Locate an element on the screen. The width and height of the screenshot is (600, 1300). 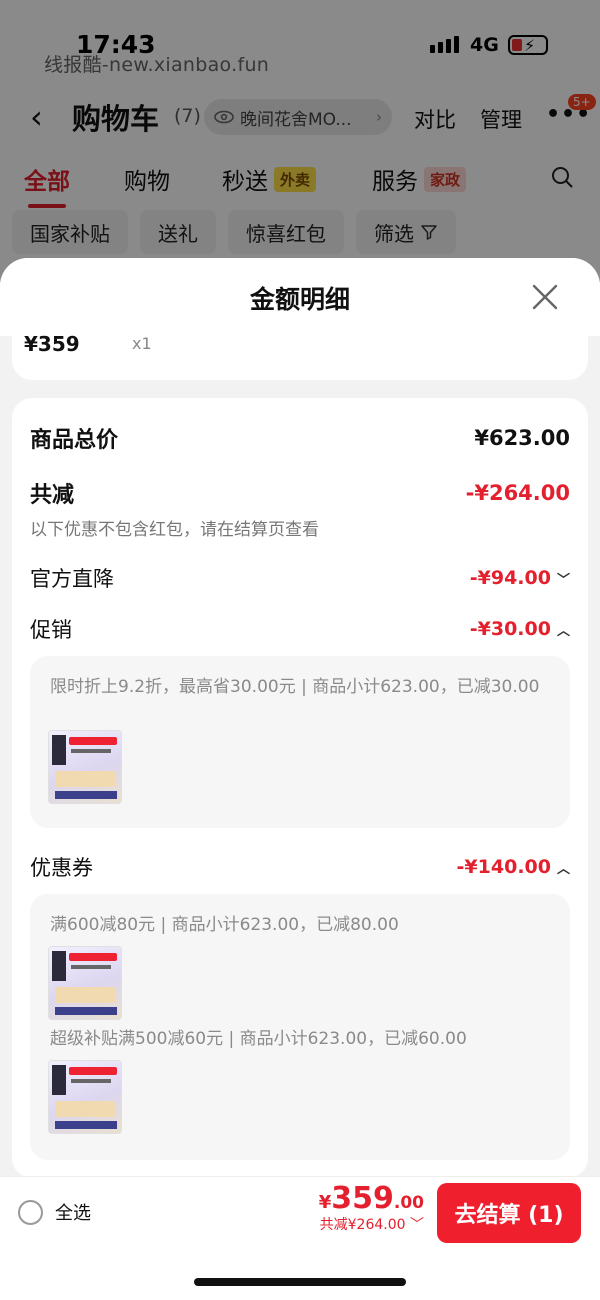
select-all-toggle: 全选 is located at coordinates (54, 1212).